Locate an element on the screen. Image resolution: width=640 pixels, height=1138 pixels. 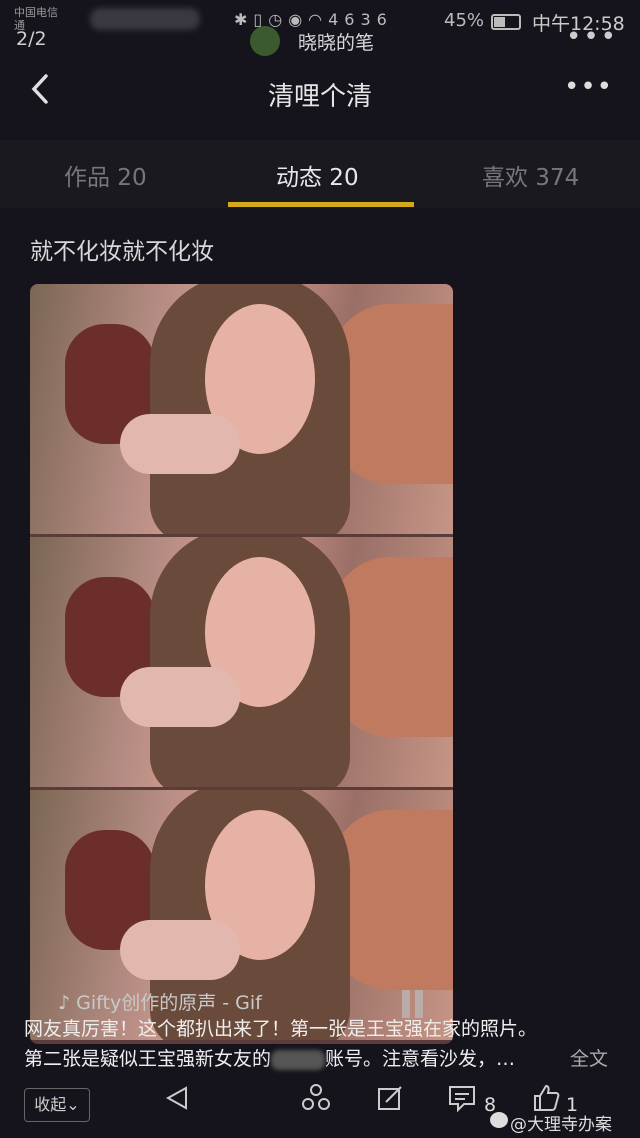
wifi-icon: ◠ is located at coordinates (318, 19).